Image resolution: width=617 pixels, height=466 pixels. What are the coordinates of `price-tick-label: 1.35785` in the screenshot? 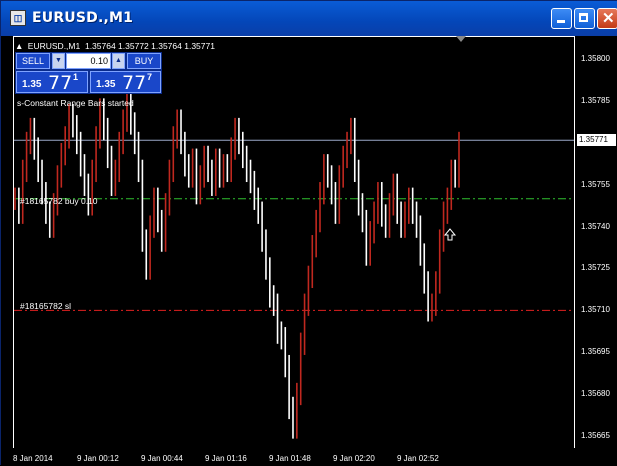 It's located at (595, 101).